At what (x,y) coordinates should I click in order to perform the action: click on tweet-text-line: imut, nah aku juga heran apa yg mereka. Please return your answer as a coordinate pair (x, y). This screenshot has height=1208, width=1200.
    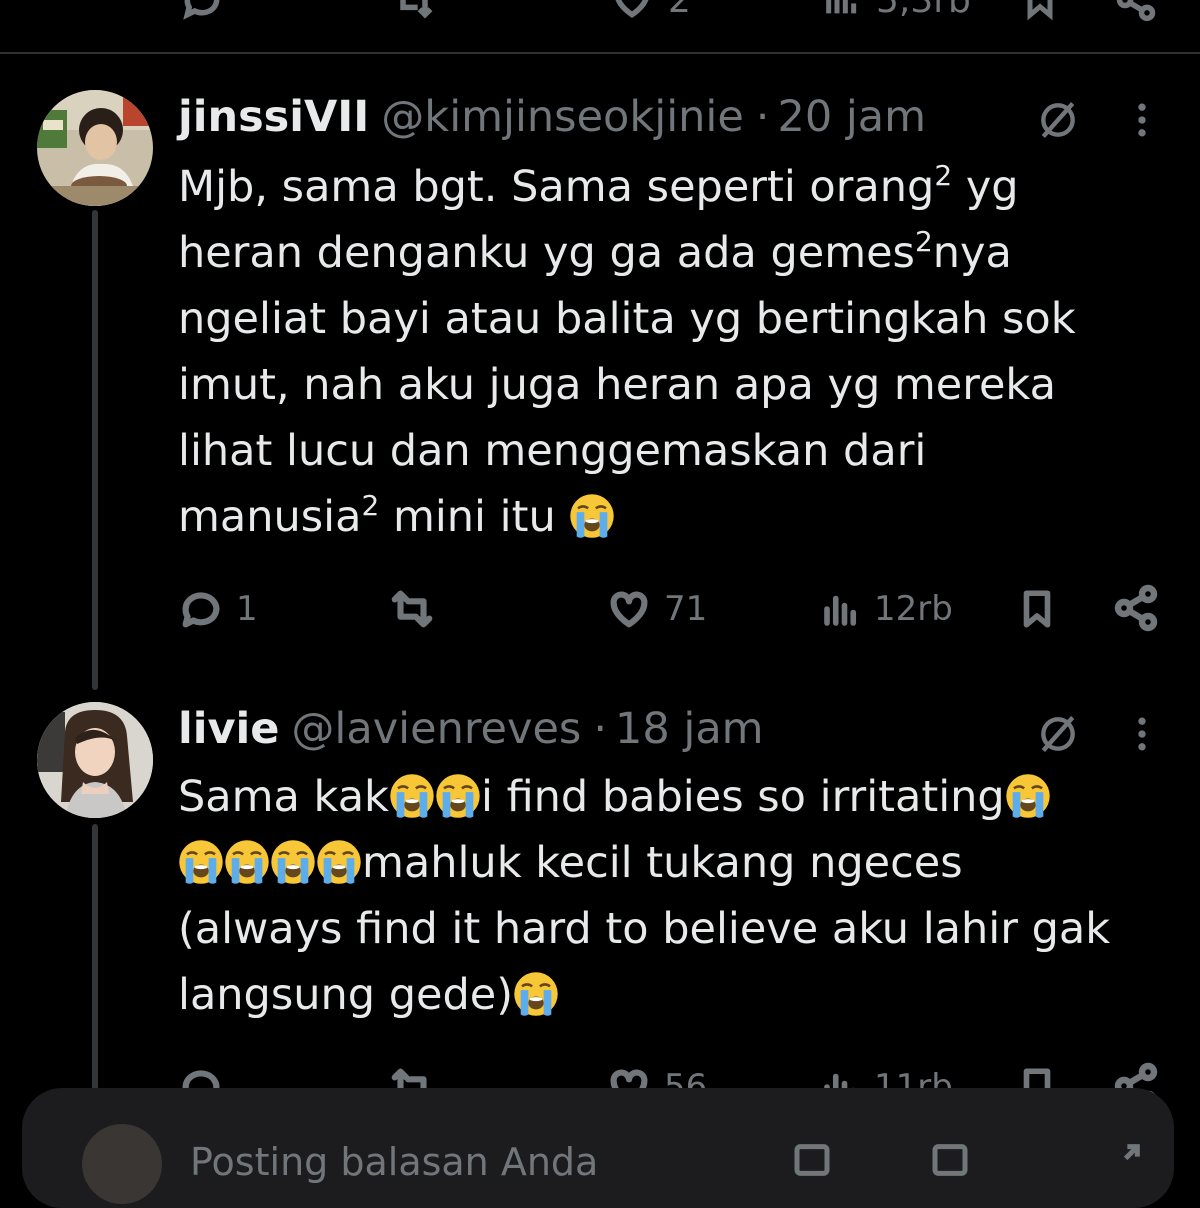
    Looking at the image, I should click on (673, 385).